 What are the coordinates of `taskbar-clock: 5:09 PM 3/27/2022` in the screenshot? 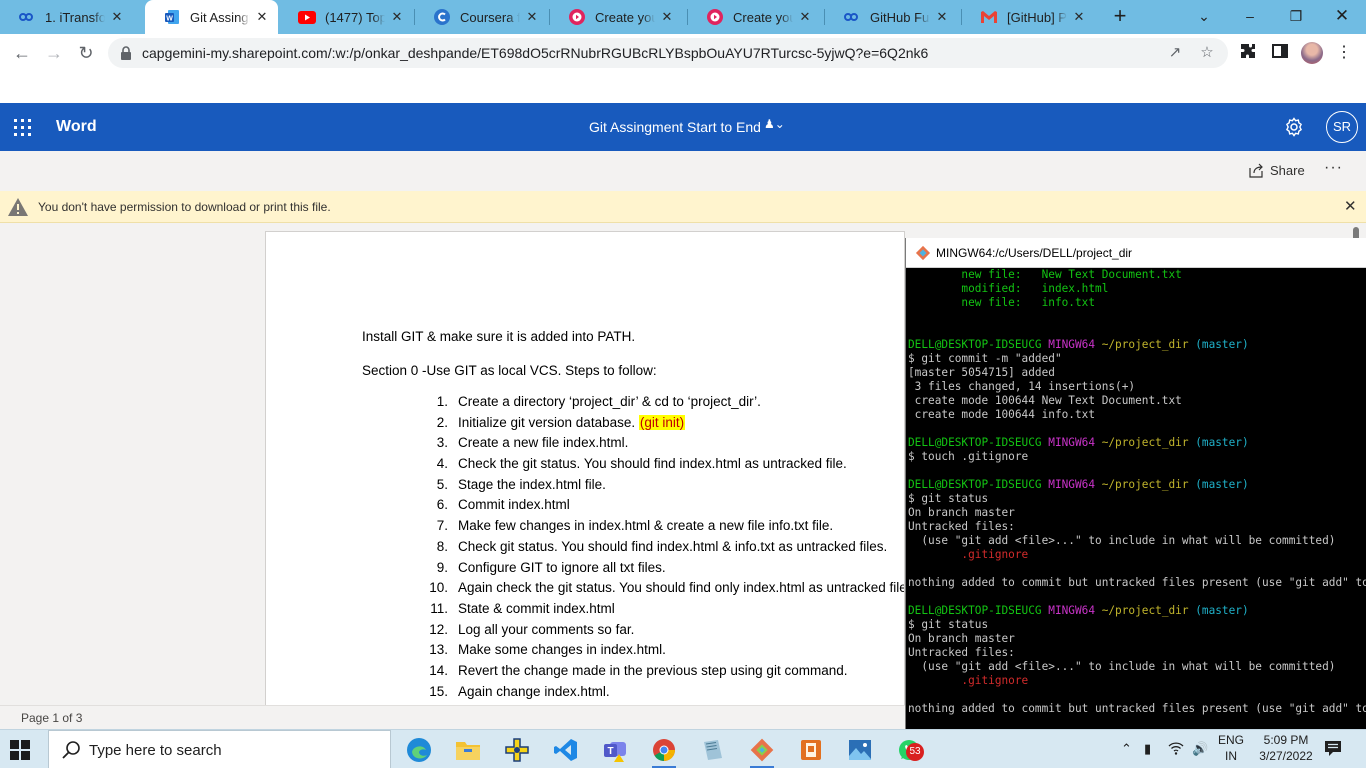 It's located at (1286, 748).